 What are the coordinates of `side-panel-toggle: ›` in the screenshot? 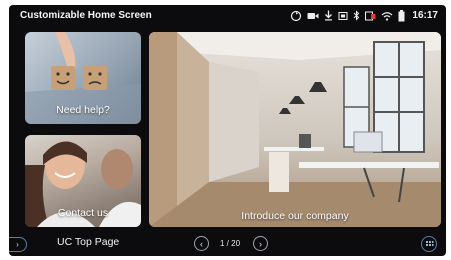 It's located at (18, 244).